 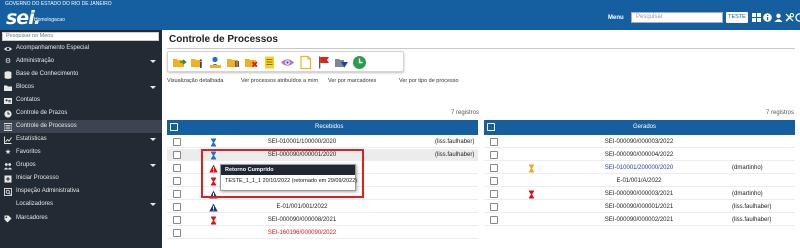 I want to click on process-link: SEI-000090/000001/2021, so click(x=639, y=207).